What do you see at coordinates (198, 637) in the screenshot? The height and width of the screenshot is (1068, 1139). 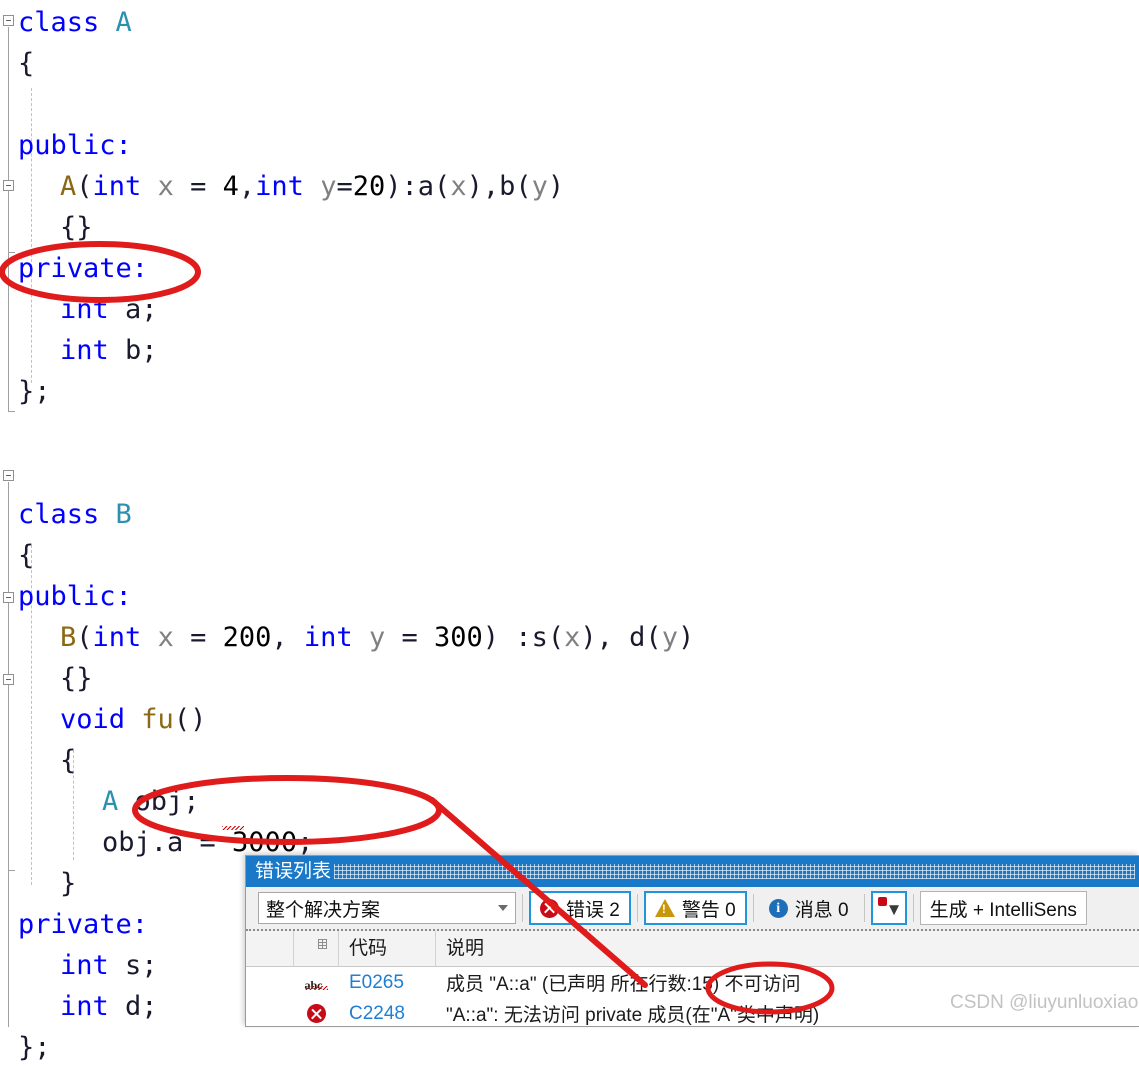 I see `code-token: =` at bounding box center [198, 637].